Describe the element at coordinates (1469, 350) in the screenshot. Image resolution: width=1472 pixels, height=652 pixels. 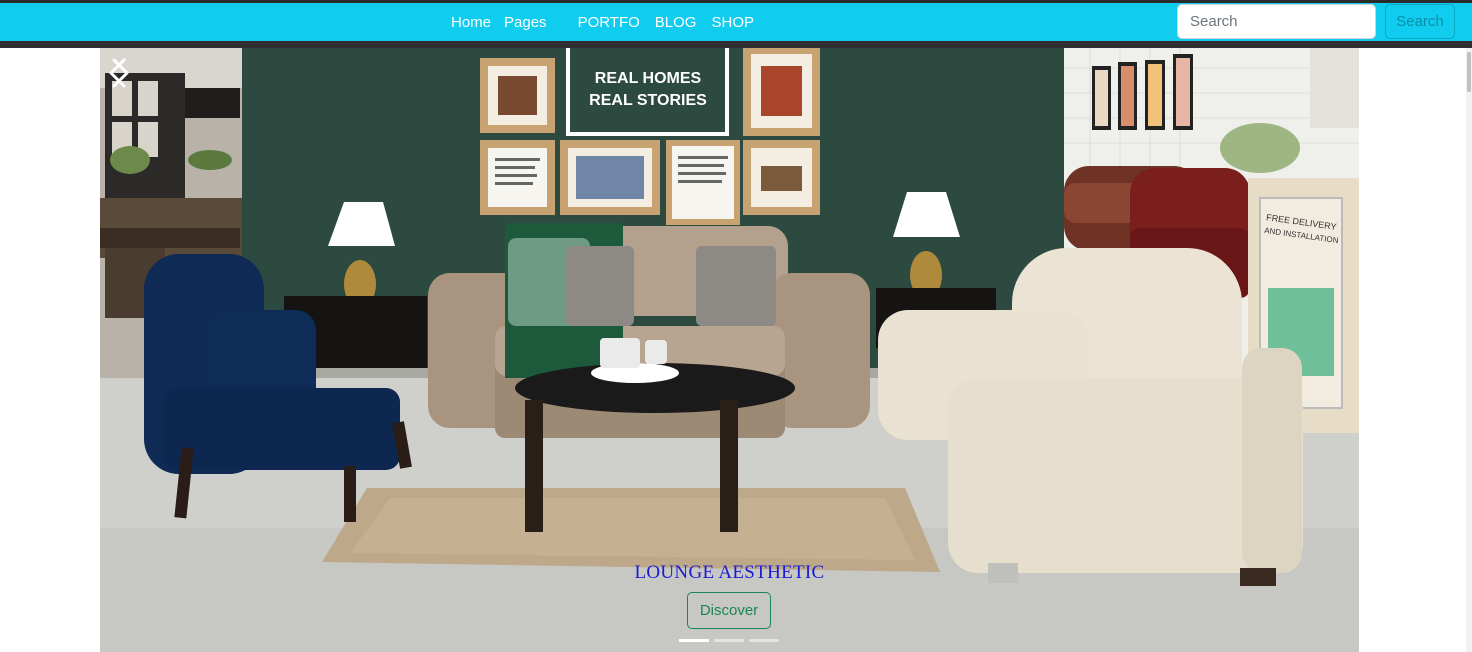
I see `page-scrollbar` at that location.